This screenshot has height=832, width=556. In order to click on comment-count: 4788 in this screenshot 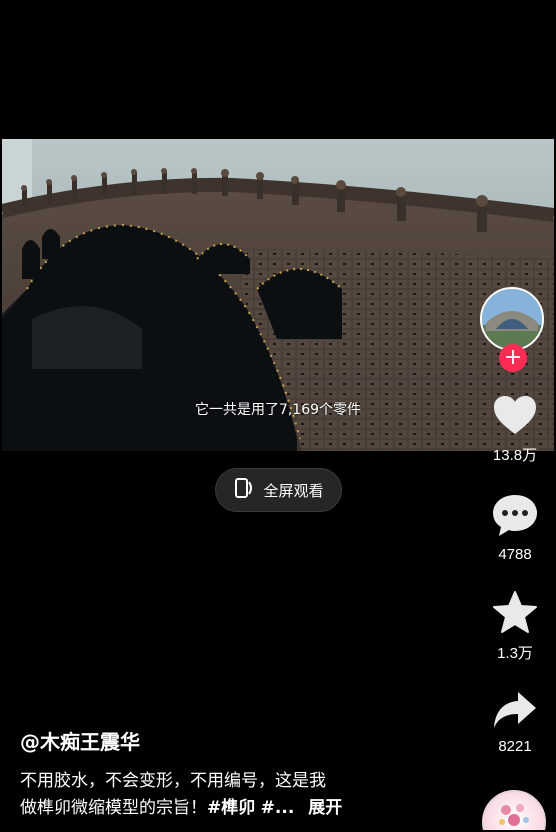, I will do `click(515, 554)`.